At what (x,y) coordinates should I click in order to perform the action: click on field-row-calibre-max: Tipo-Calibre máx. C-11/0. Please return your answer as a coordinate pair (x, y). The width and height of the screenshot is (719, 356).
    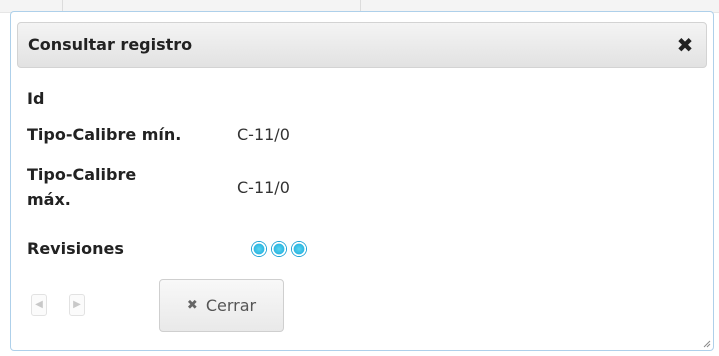
    Looking at the image, I should click on (158, 187).